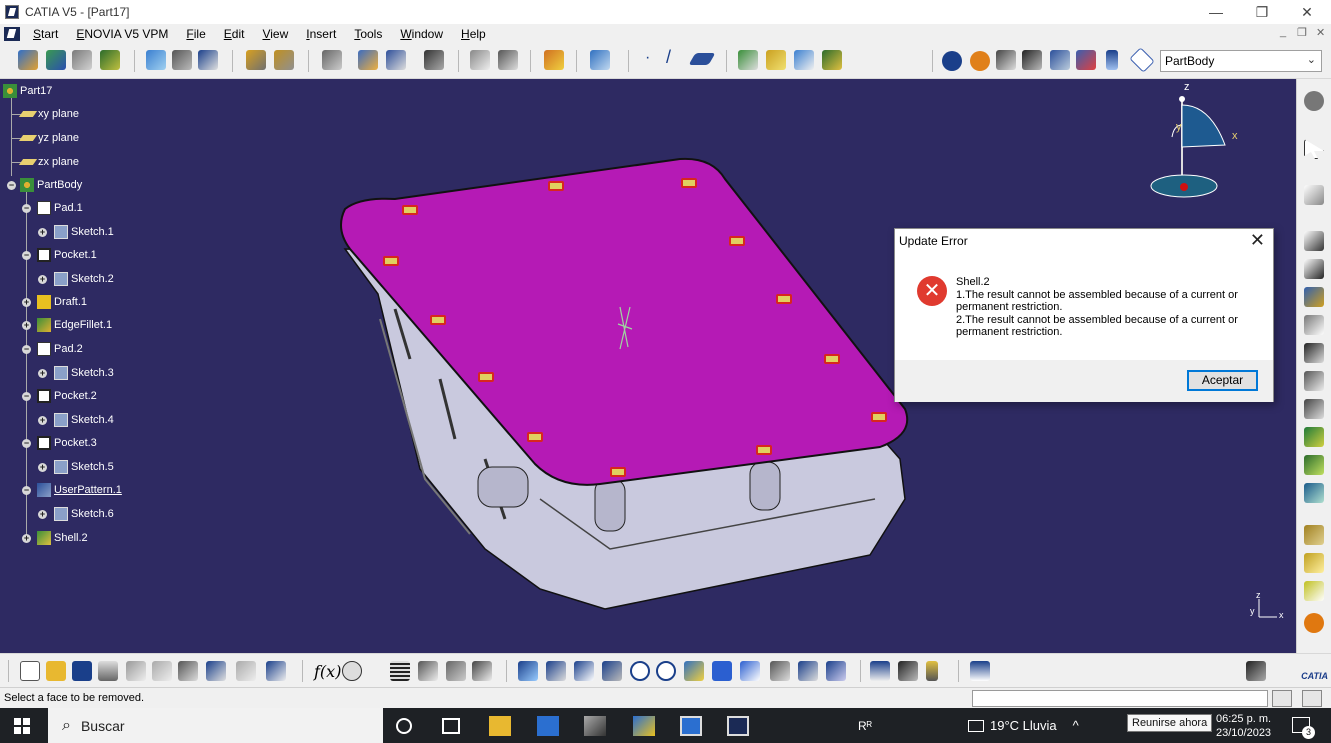 Image resolution: width=1331 pixels, height=743 pixels. What do you see at coordinates (67, 443) in the screenshot?
I see `tree-node-pocket-3: Pocket.3` at bounding box center [67, 443].